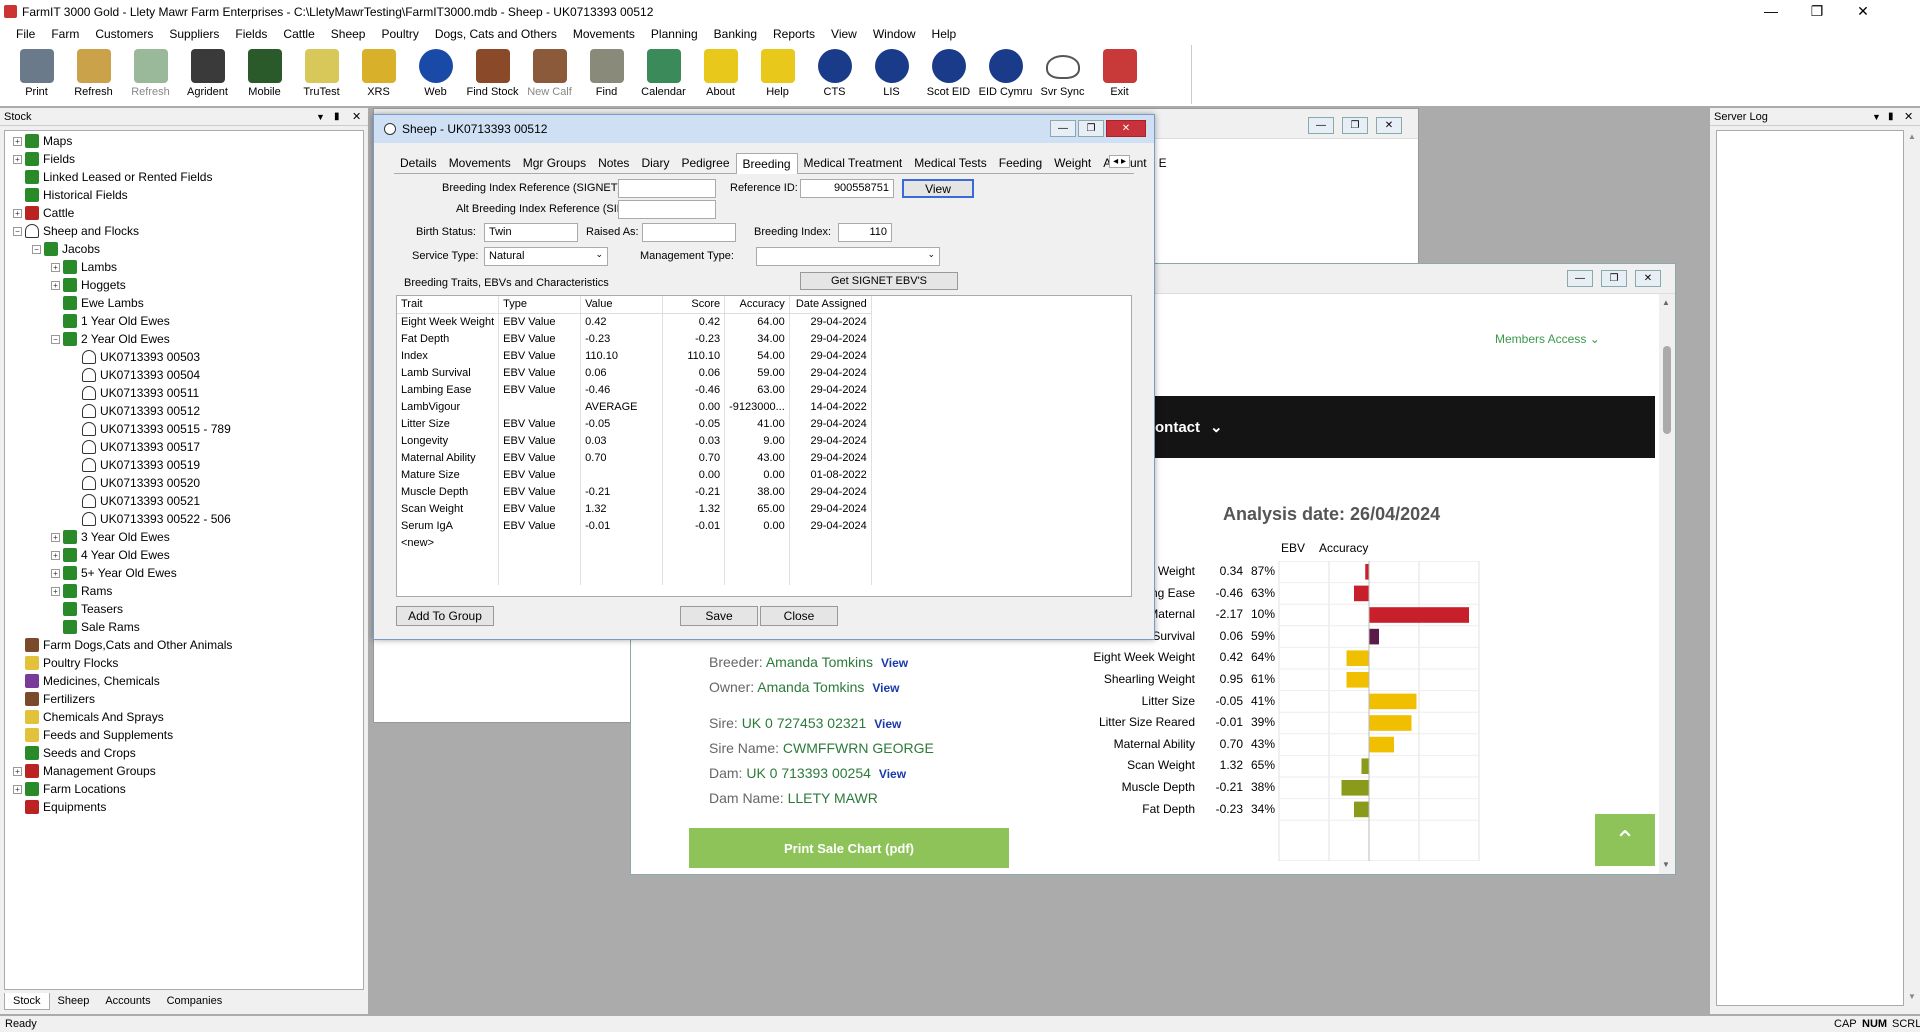  Describe the element at coordinates (492, 74) in the screenshot. I see `toolbar-find-stock-button: Find Stock` at that location.